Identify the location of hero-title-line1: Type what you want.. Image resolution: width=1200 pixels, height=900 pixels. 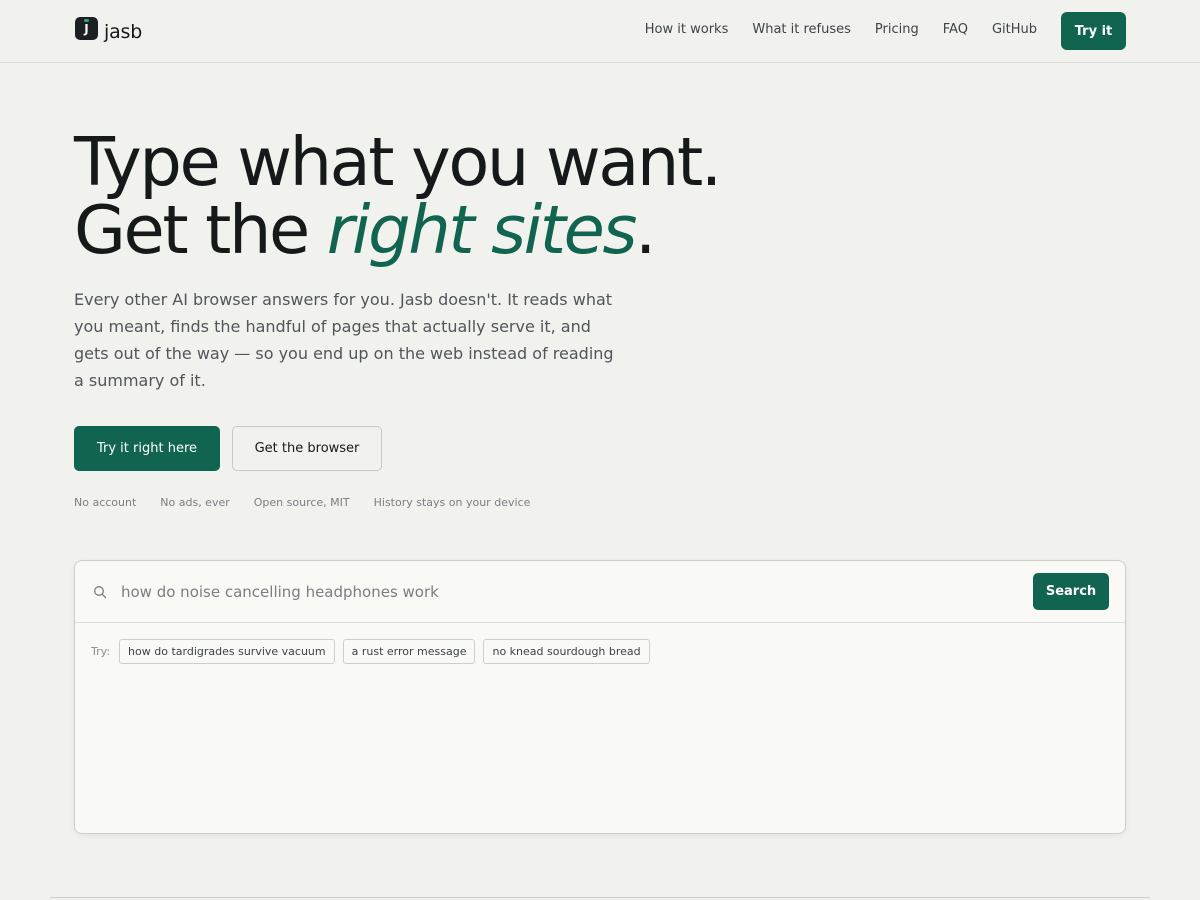
(398, 162).